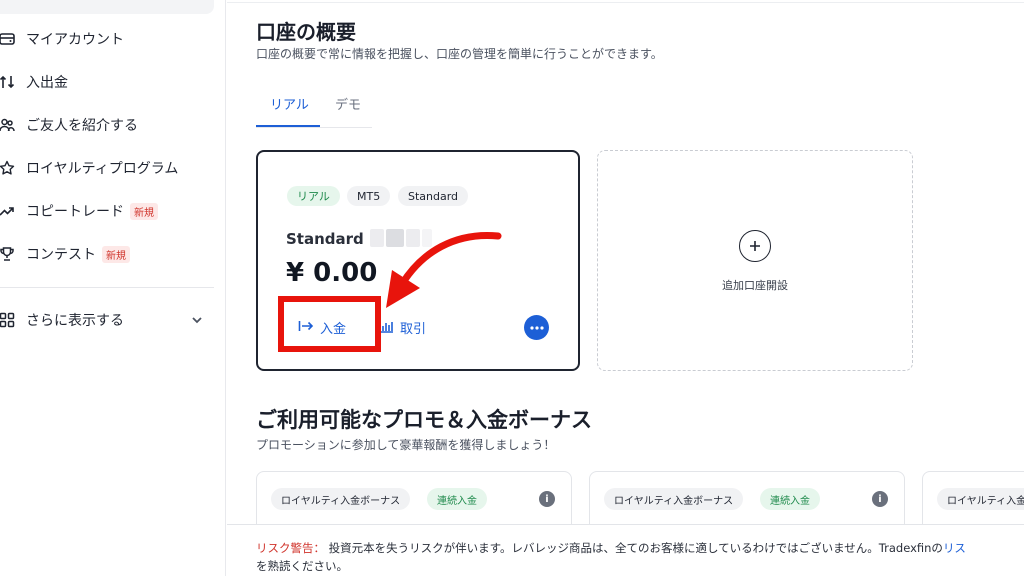 Image resolution: width=1024 pixels, height=576 pixels. I want to click on sidebar-item-label: 入出金, so click(47, 83).